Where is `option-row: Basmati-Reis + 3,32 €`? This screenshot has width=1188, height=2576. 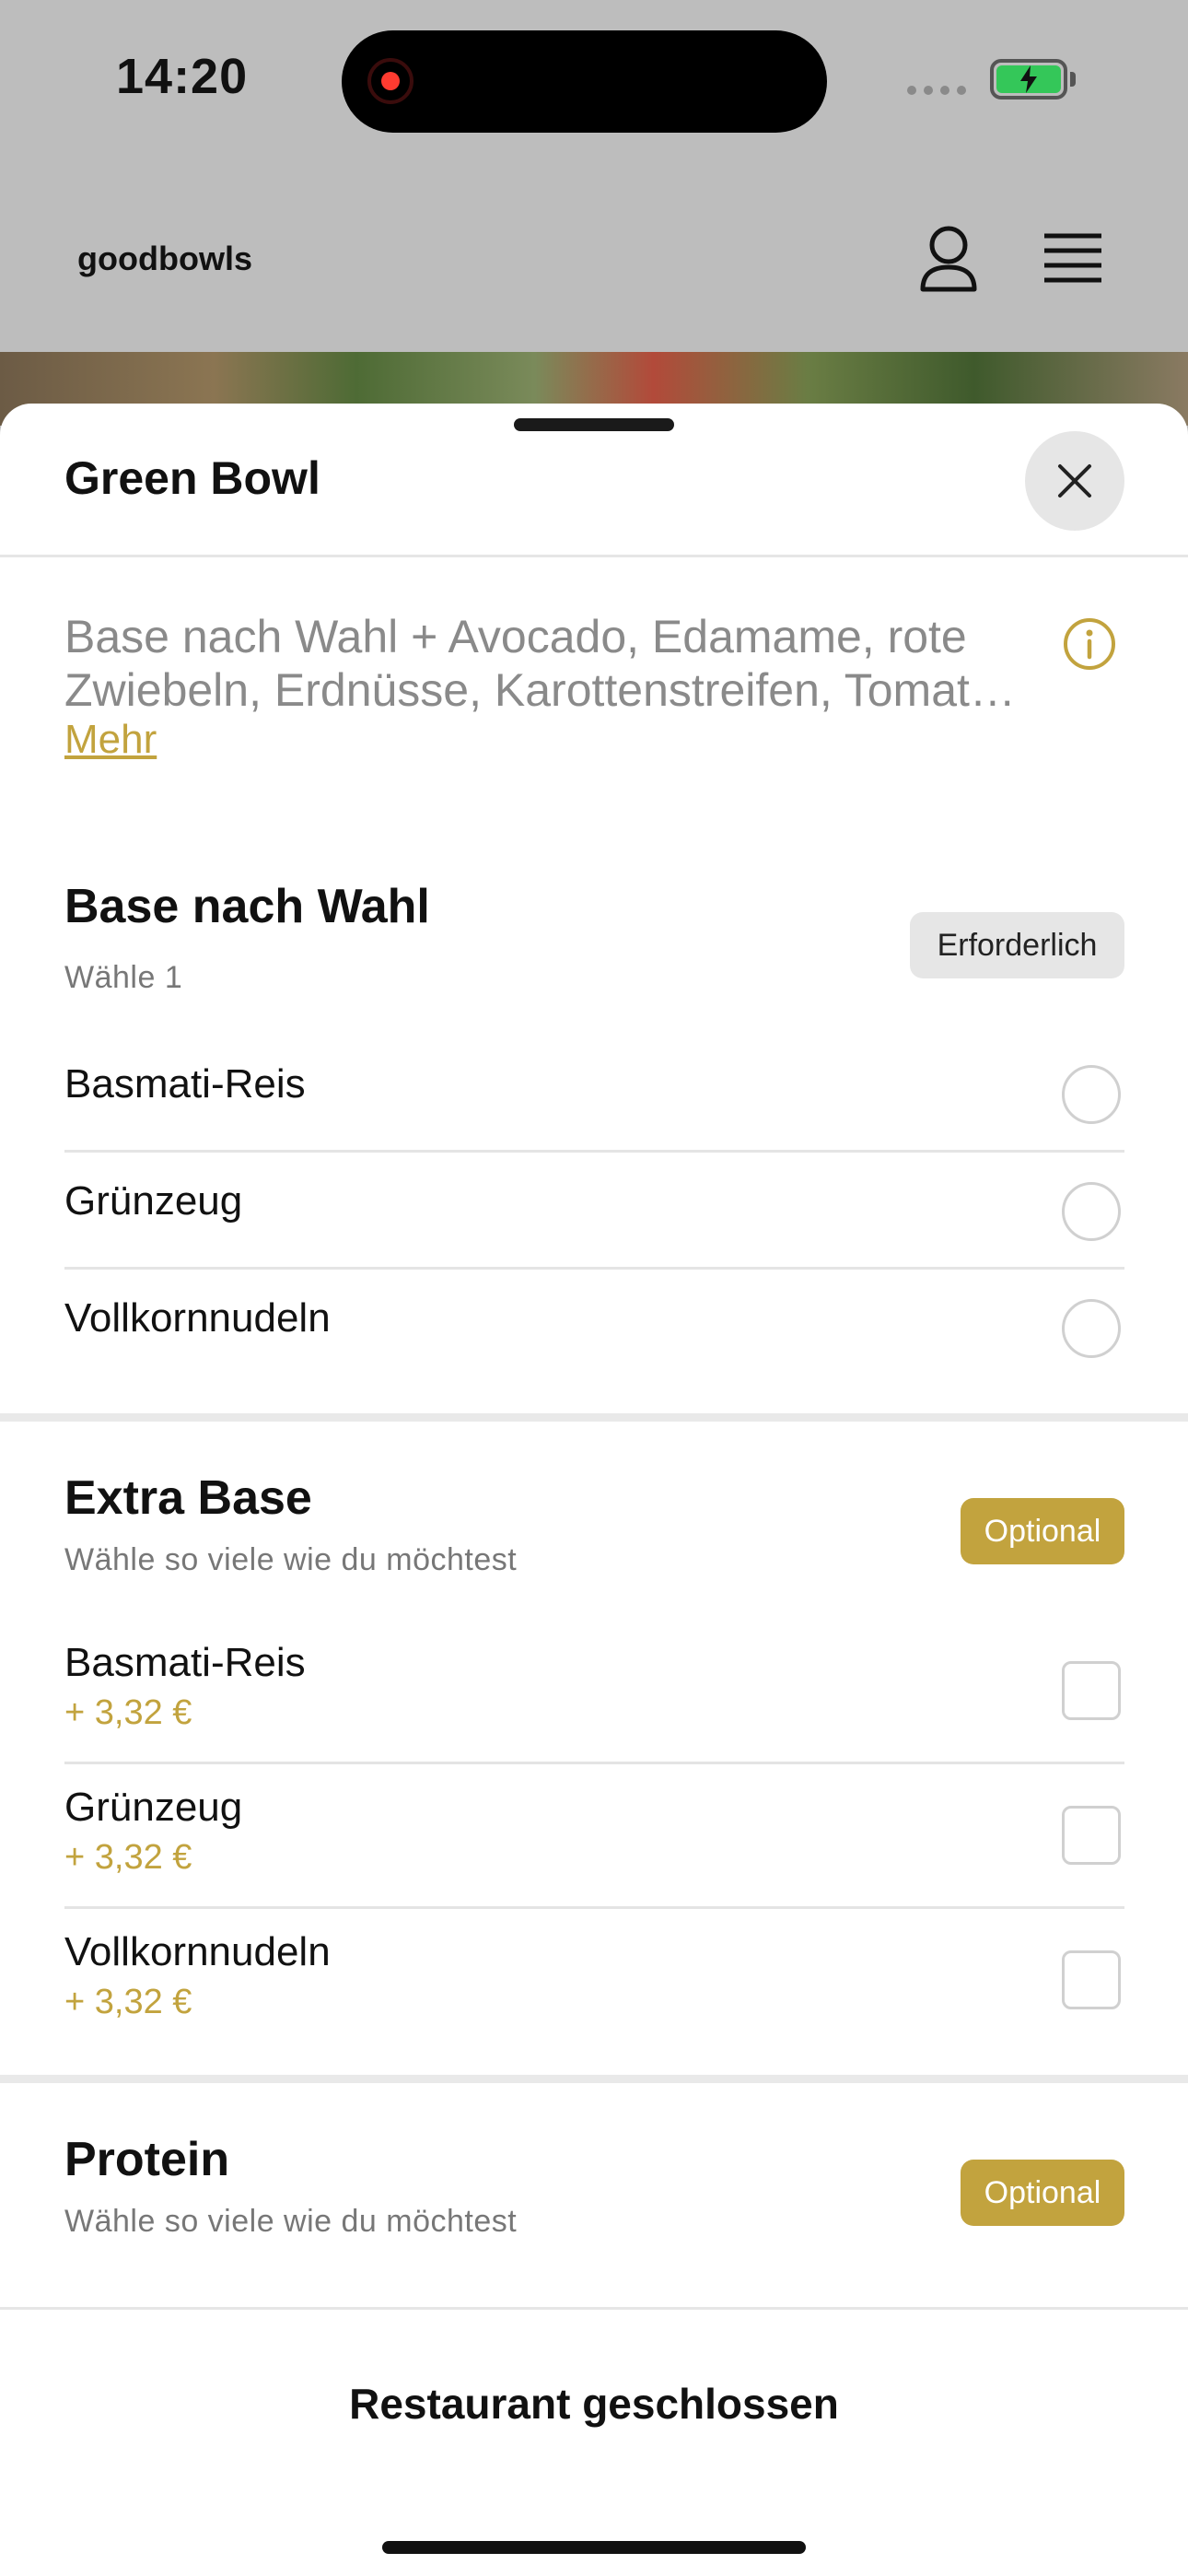 option-row: Basmati-Reis + 3,32 € is located at coordinates (594, 1692).